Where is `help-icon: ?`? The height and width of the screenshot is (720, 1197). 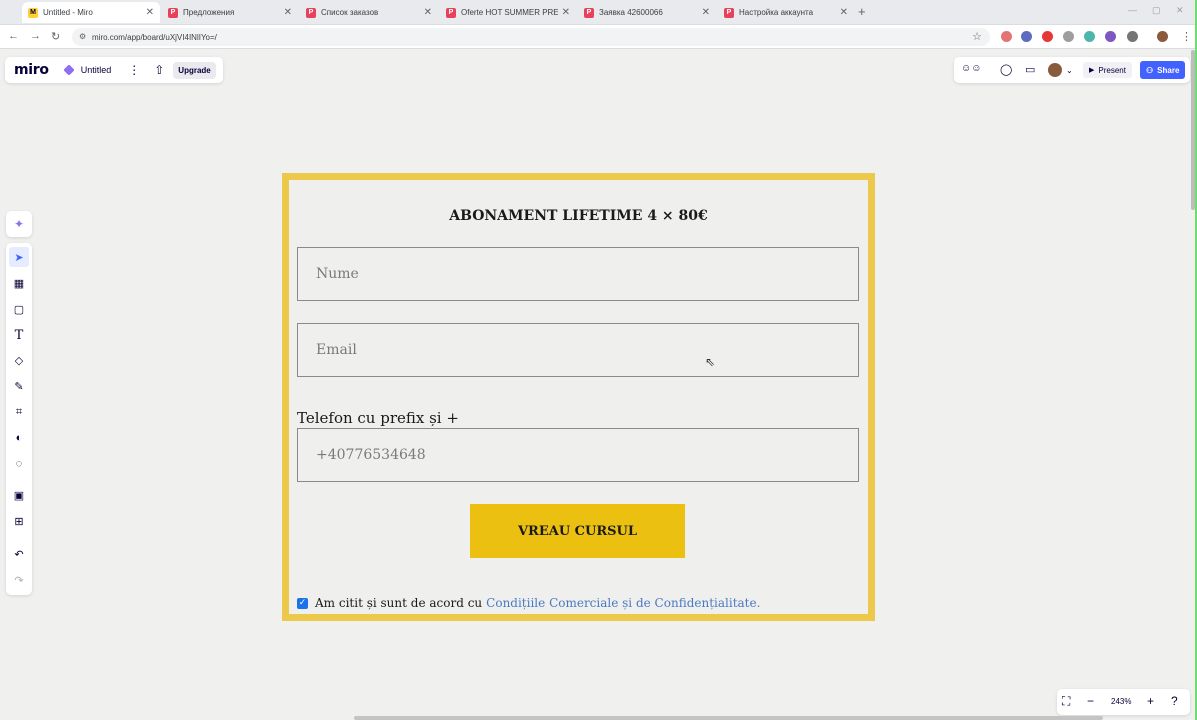
help-icon: ? is located at coordinates (1174, 701).